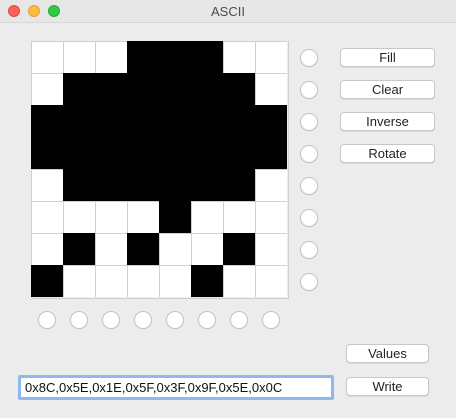 The width and height of the screenshot is (456, 418). Describe the element at coordinates (387, 121) in the screenshot. I see `inverse-button: Inverse` at that location.